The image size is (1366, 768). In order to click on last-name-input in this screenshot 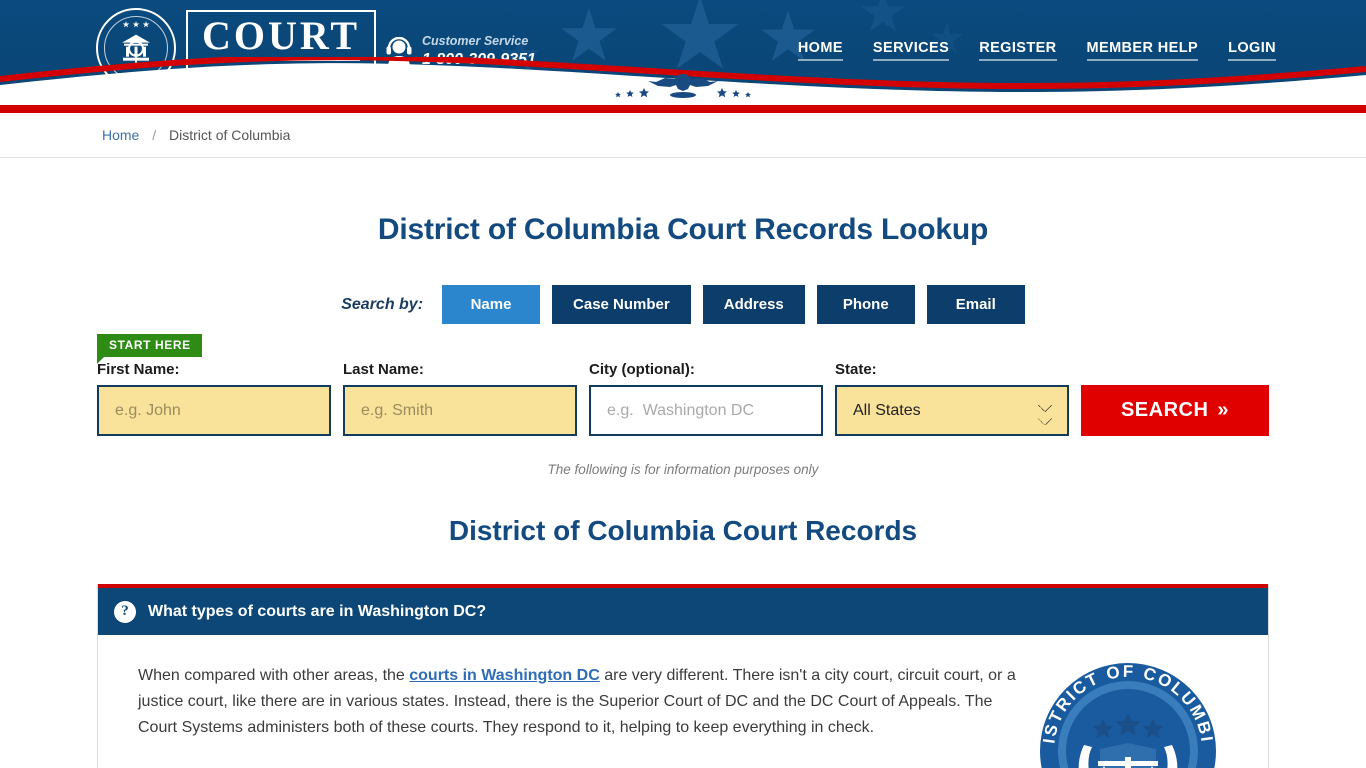, I will do `click(460, 410)`.